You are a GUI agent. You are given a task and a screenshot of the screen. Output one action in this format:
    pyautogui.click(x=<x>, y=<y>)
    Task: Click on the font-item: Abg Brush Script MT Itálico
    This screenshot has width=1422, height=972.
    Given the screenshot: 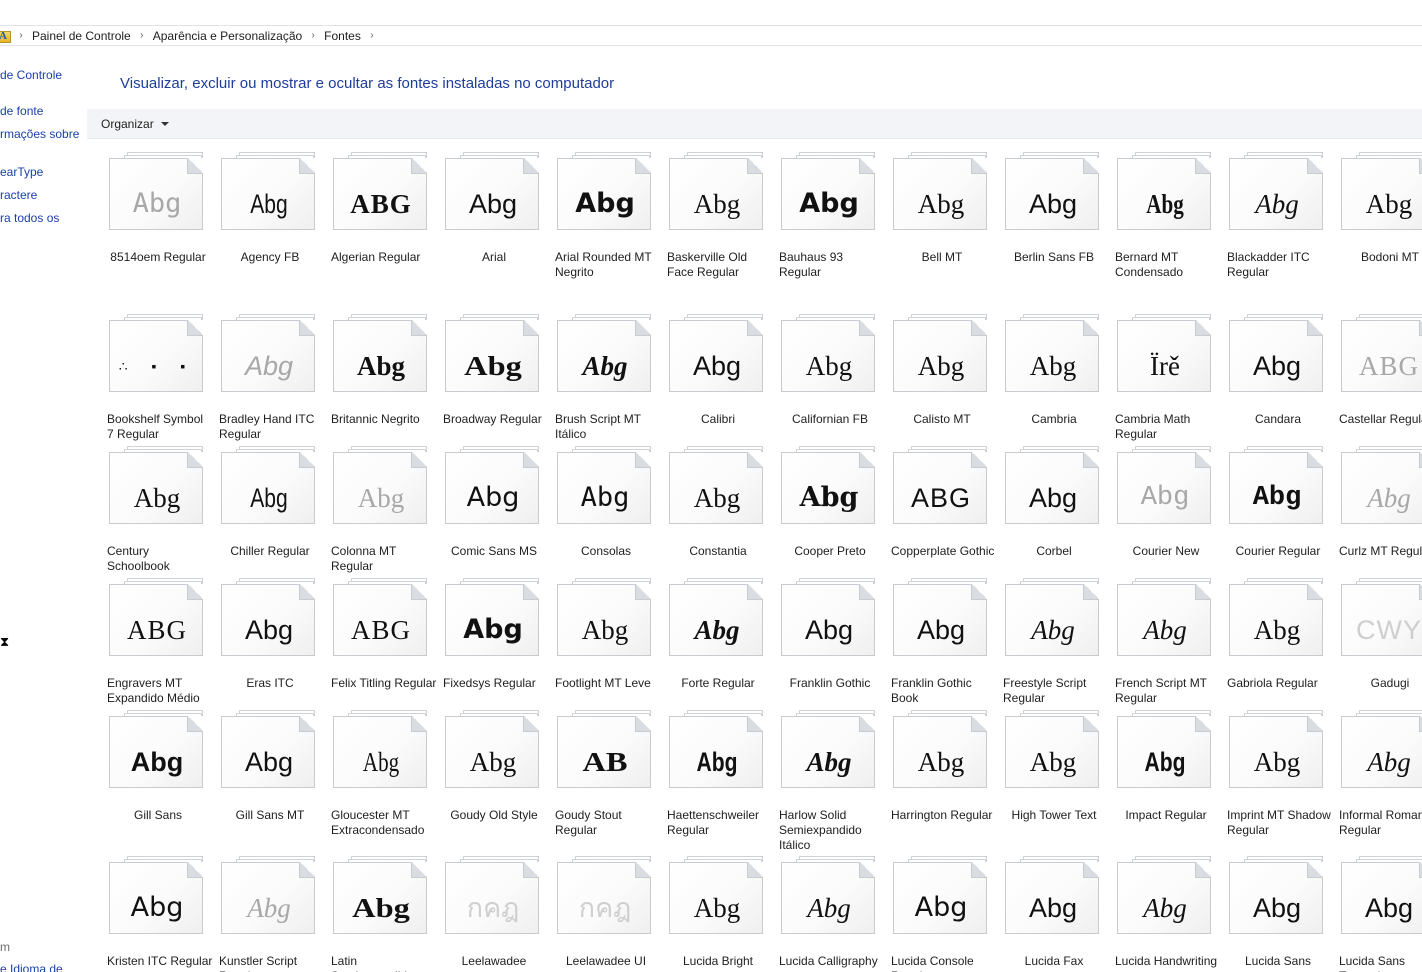 What is the action you would take?
    pyautogui.click(x=607, y=389)
    